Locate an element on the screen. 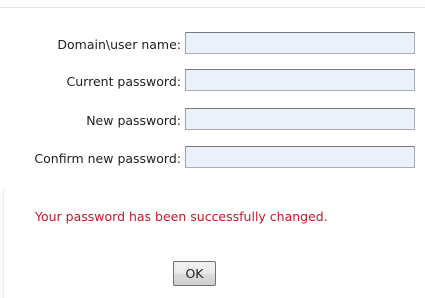  form-row-username: Domain\user name: is located at coordinates (212, 45).